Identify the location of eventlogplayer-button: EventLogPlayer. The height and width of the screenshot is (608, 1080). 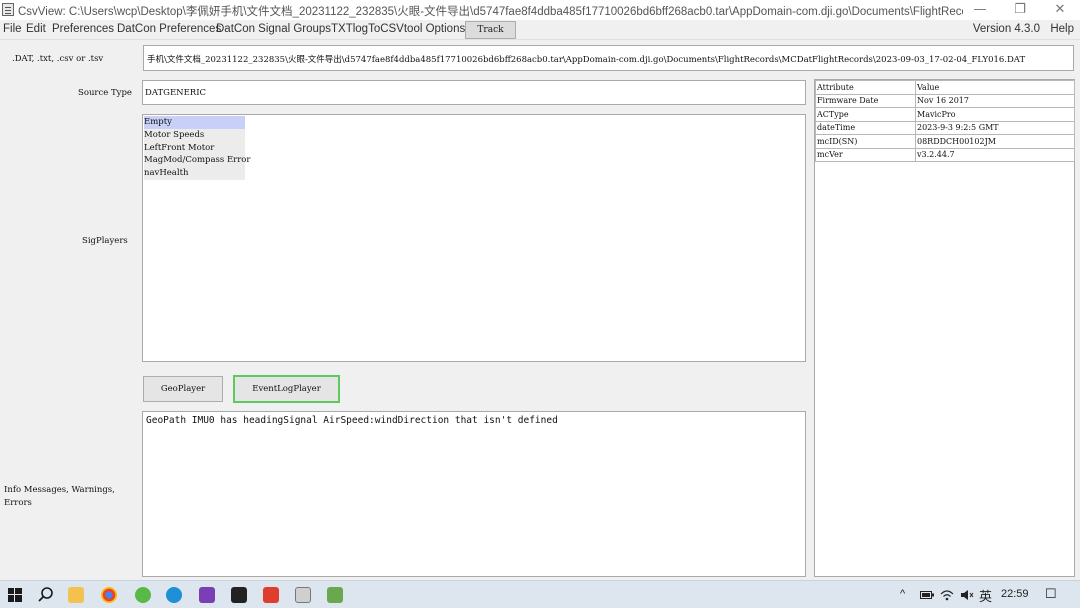
(286, 389).